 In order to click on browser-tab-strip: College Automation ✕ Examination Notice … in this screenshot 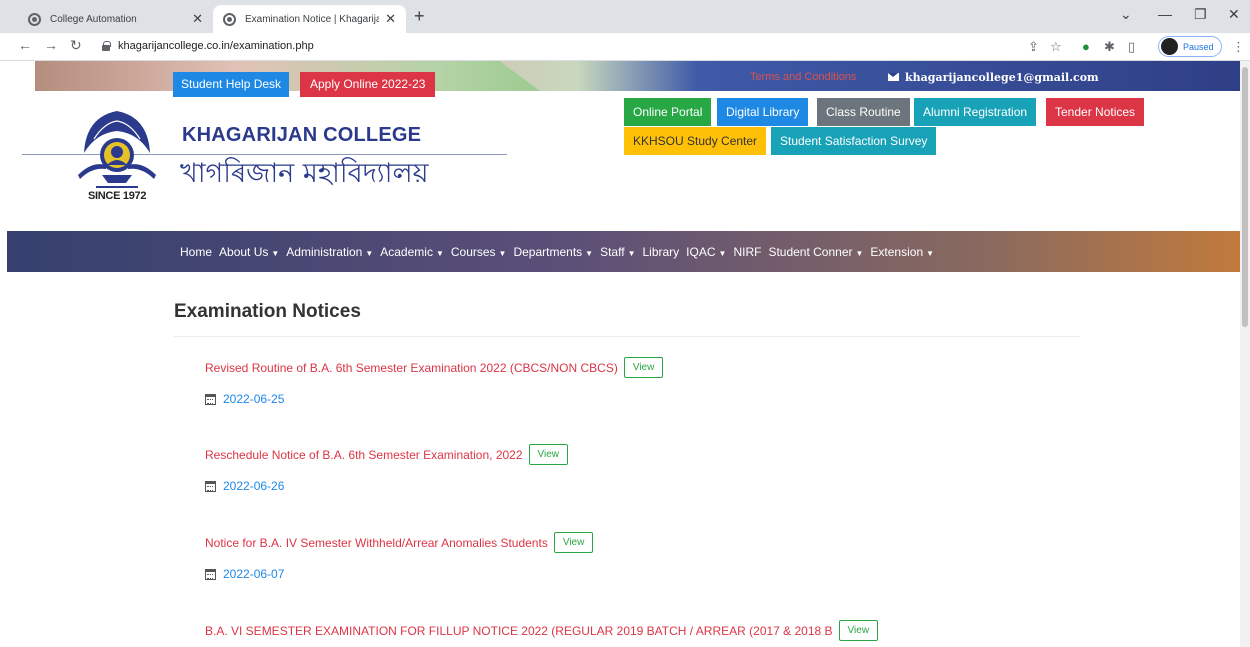, I will do `click(625, 16)`.